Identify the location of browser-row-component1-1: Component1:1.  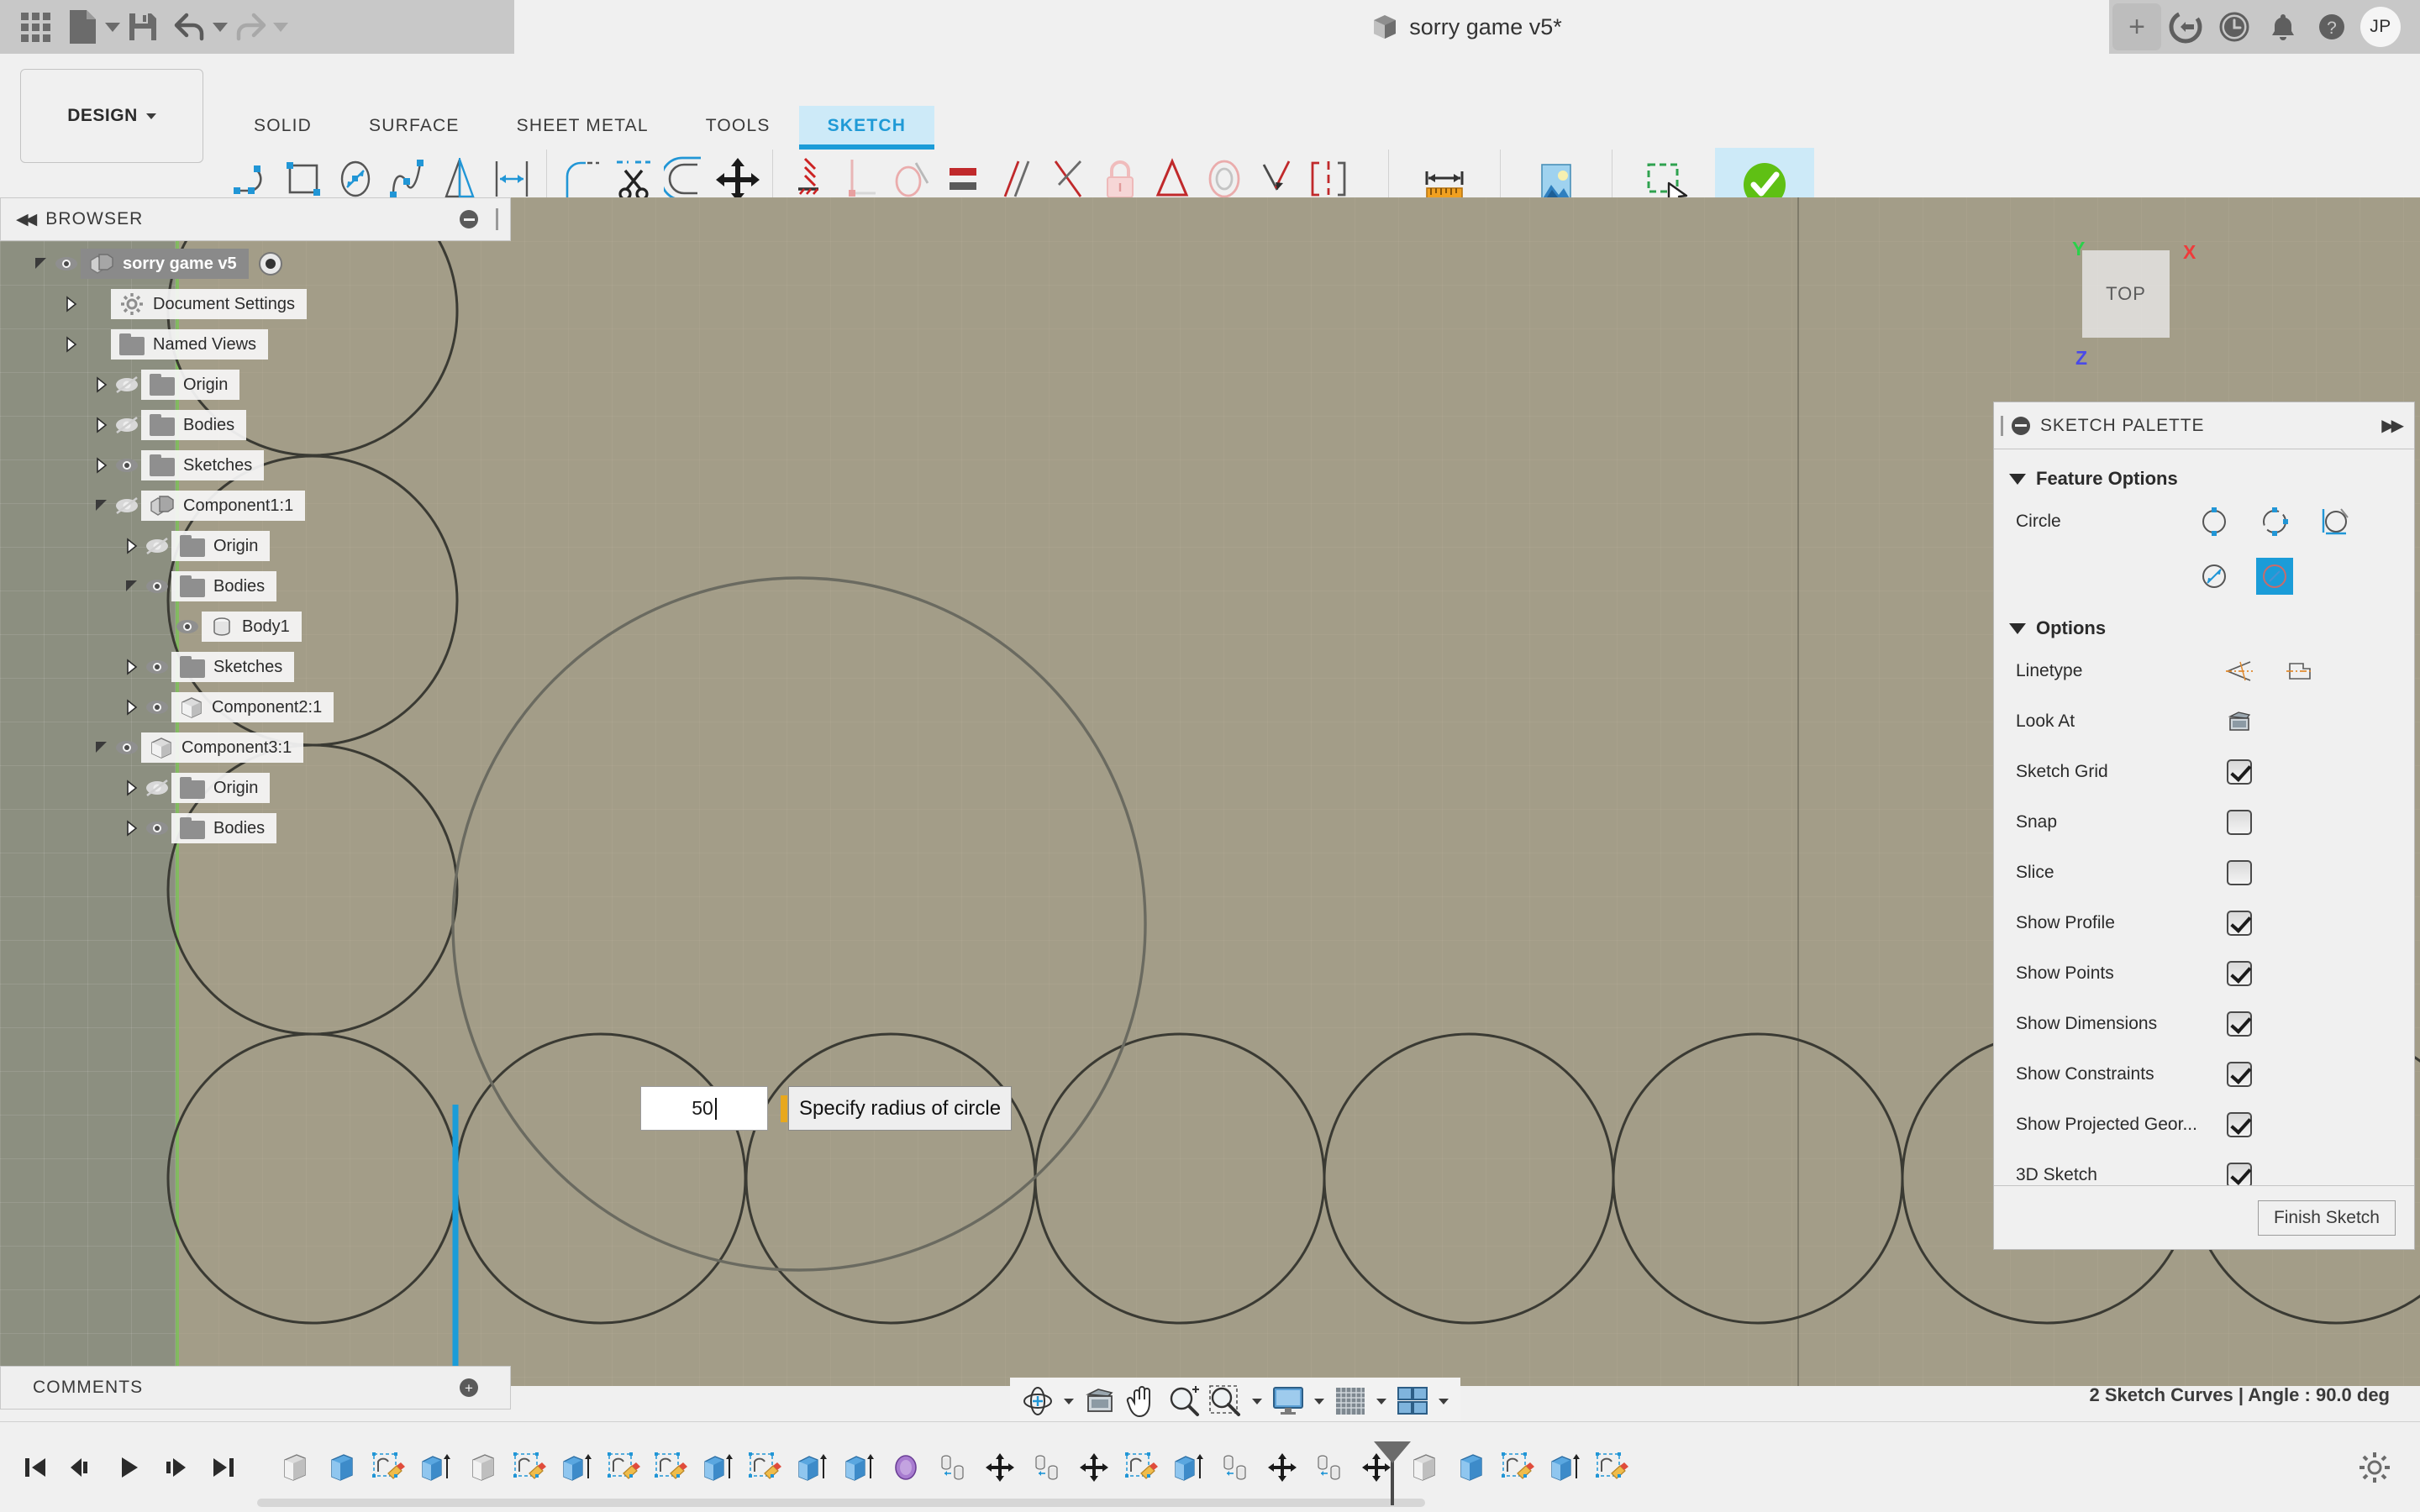
(255, 506).